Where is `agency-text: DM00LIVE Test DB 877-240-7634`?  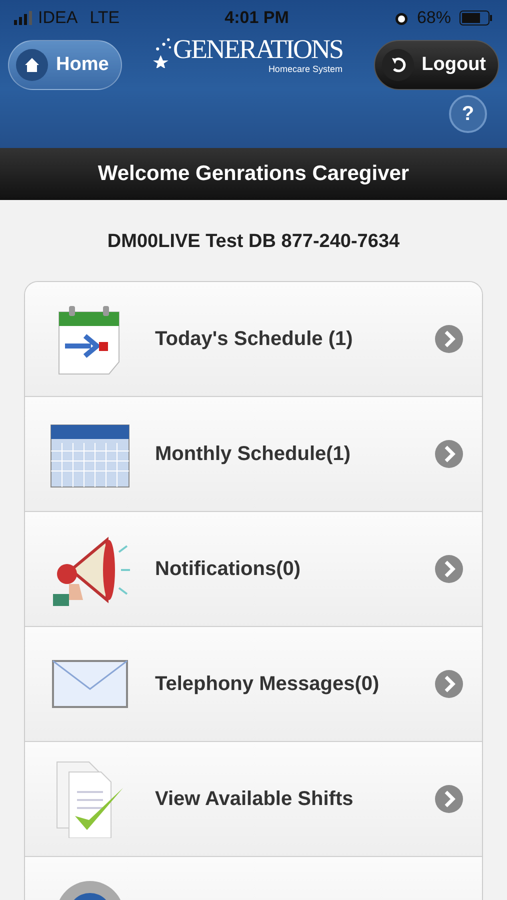 agency-text: DM00LIVE Test DB 877-240-7634 is located at coordinates (253, 241).